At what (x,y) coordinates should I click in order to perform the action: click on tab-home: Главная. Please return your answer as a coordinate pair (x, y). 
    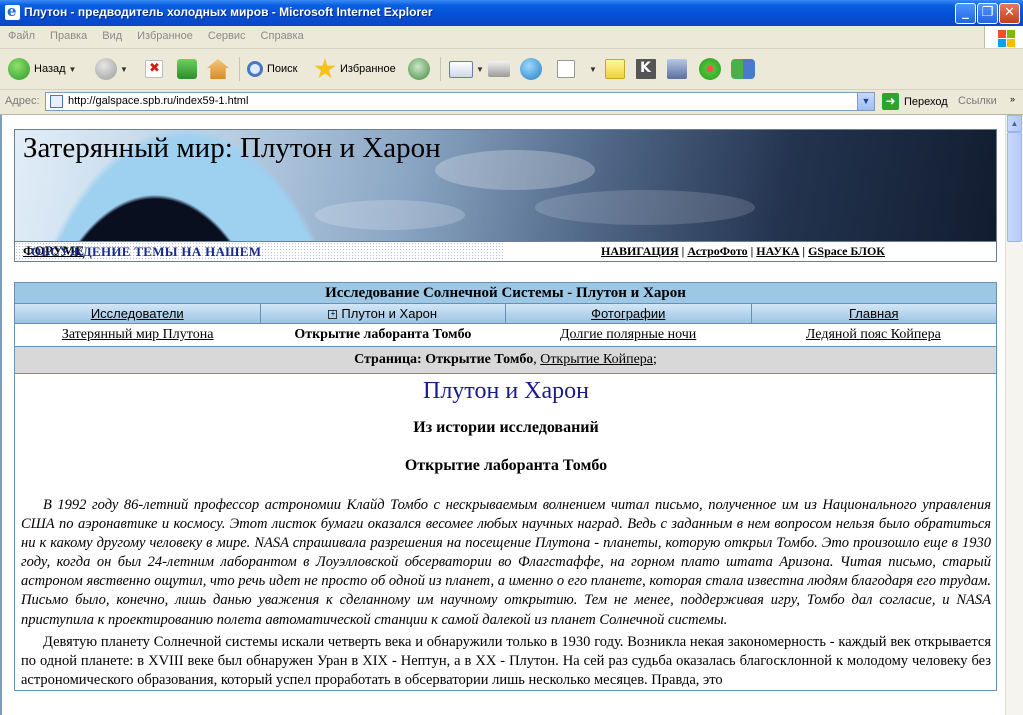
    Looking at the image, I should click on (874, 313).